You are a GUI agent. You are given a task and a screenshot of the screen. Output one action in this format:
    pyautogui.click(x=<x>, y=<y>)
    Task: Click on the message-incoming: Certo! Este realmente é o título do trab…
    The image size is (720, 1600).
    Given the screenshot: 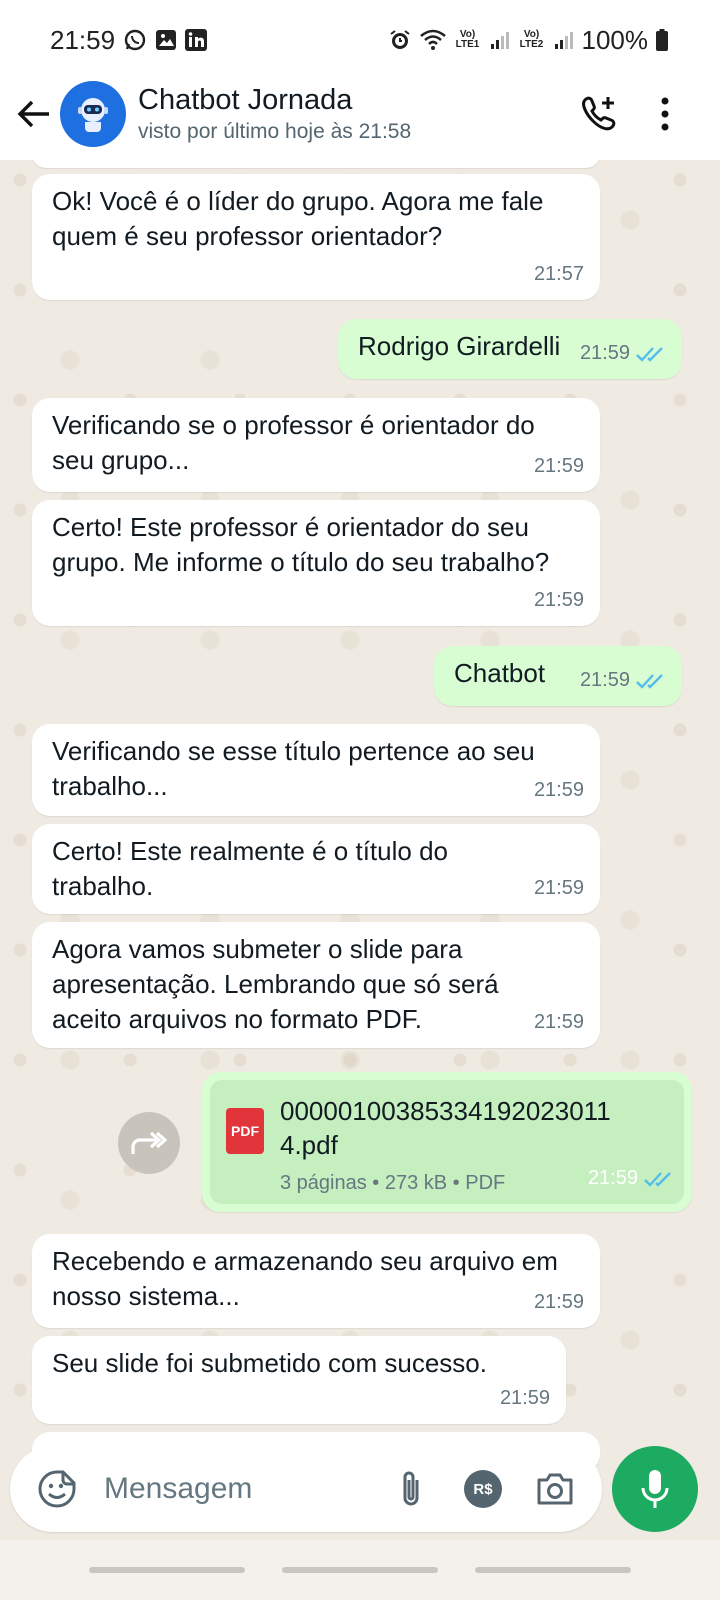 What is the action you would take?
    pyautogui.click(x=316, y=869)
    